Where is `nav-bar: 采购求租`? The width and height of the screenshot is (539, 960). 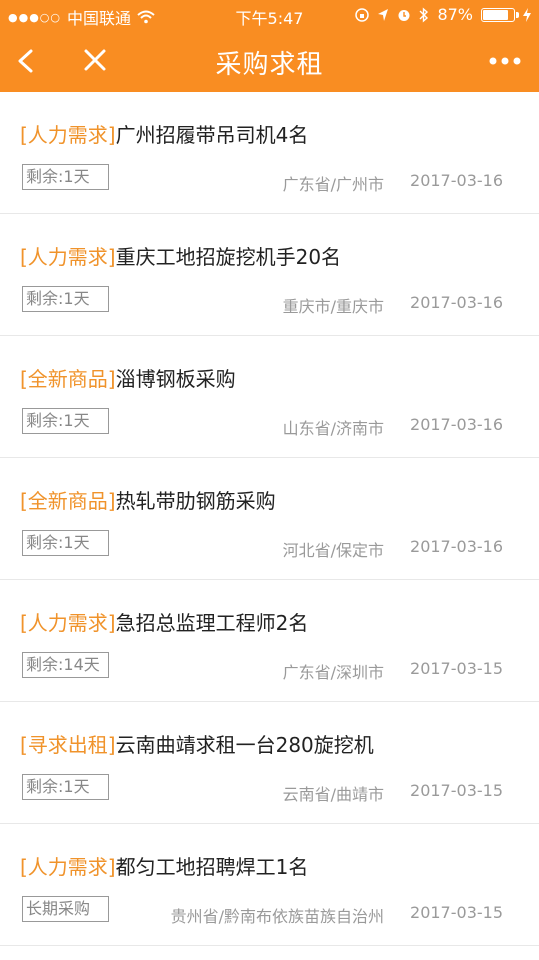 nav-bar: 采购求租 is located at coordinates (269, 61).